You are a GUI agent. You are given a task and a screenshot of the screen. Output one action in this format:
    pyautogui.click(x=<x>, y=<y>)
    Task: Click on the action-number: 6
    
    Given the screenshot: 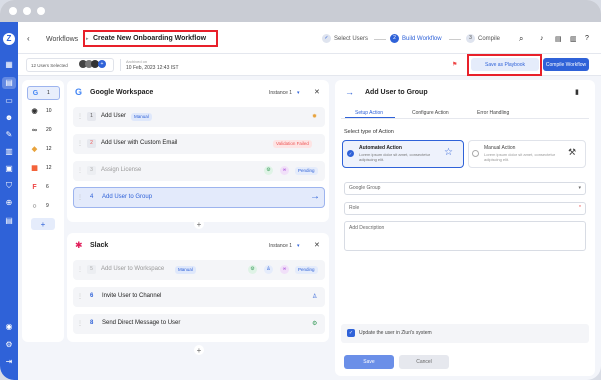 What is the action you would take?
    pyautogui.click(x=92, y=296)
    